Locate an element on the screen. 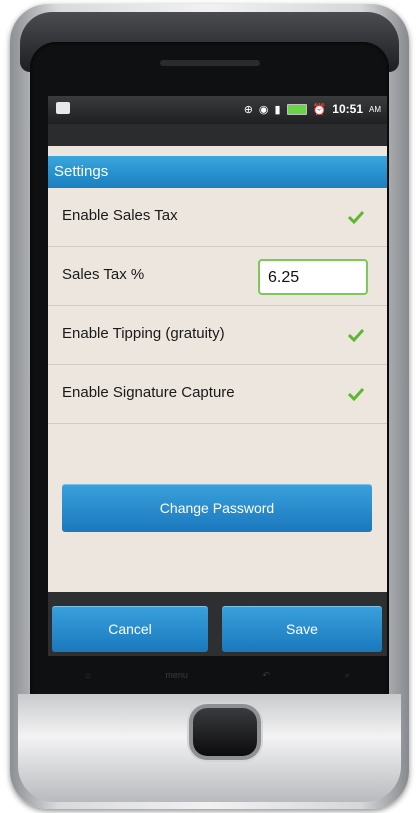  status-time: 10:51 is located at coordinates (347, 109).